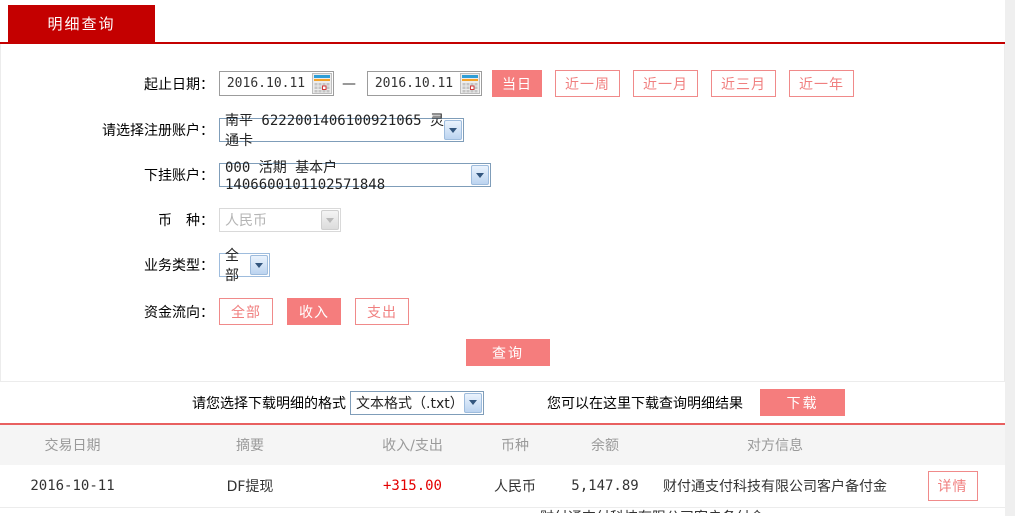  I want to click on register-account-row: 请选择注册账户： 南平 6222001406100921065 灵通卡, so click(502, 131).